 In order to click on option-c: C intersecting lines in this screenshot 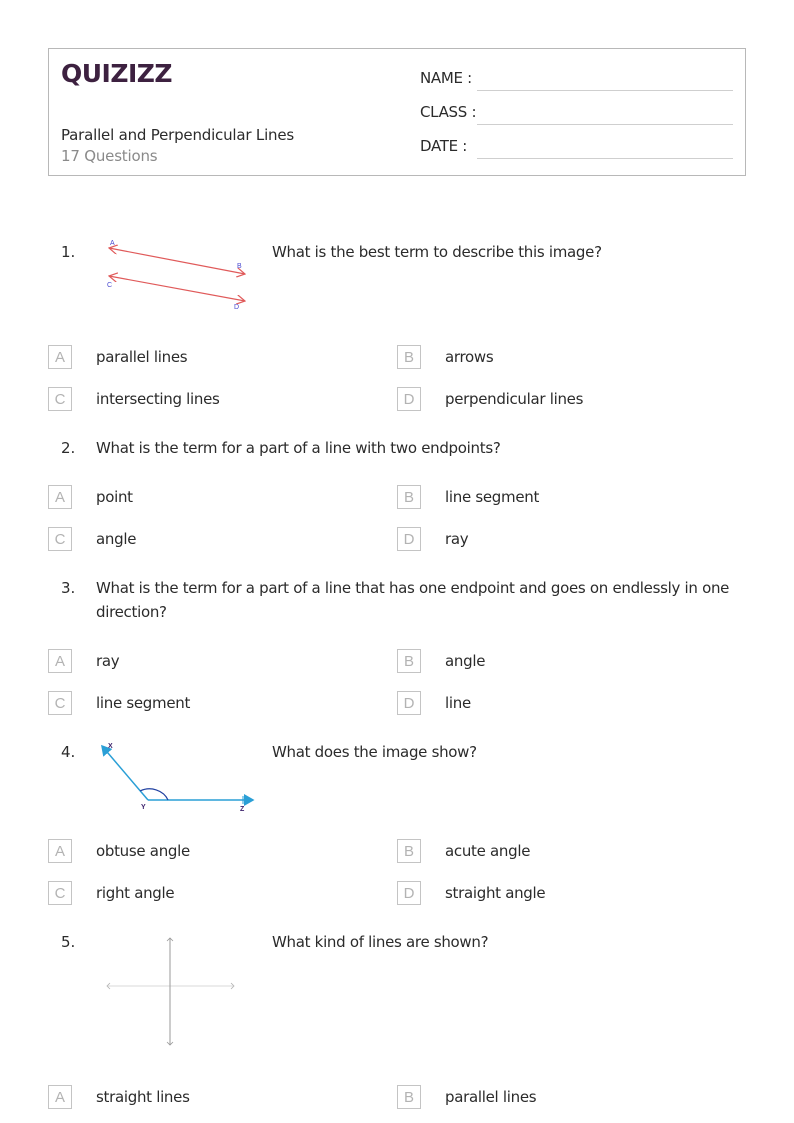, I will do `click(134, 399)`.